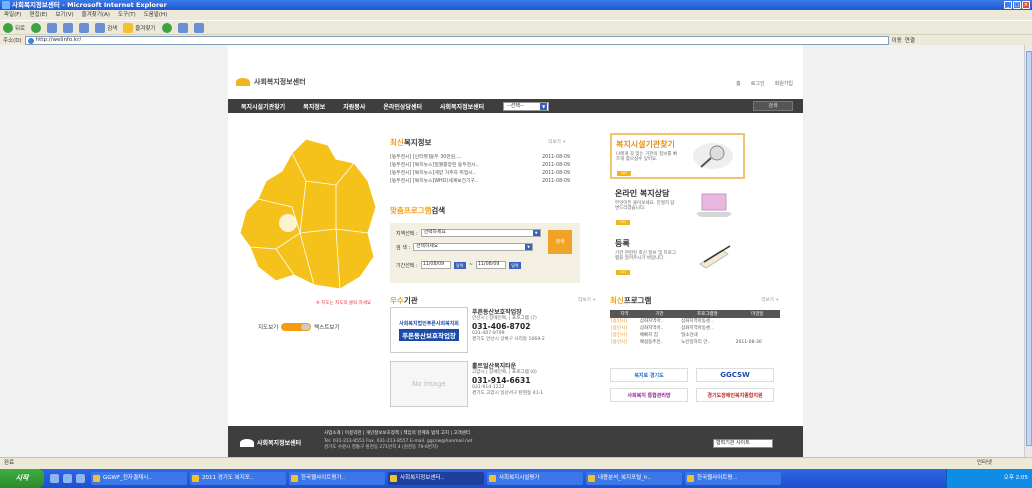 Image resolution: width=1032 pixels, height=488 pixels. Describe the element at coordinates (516, 463) in the screenshot. I see `status-bar: 완료 인터넷` at that location.